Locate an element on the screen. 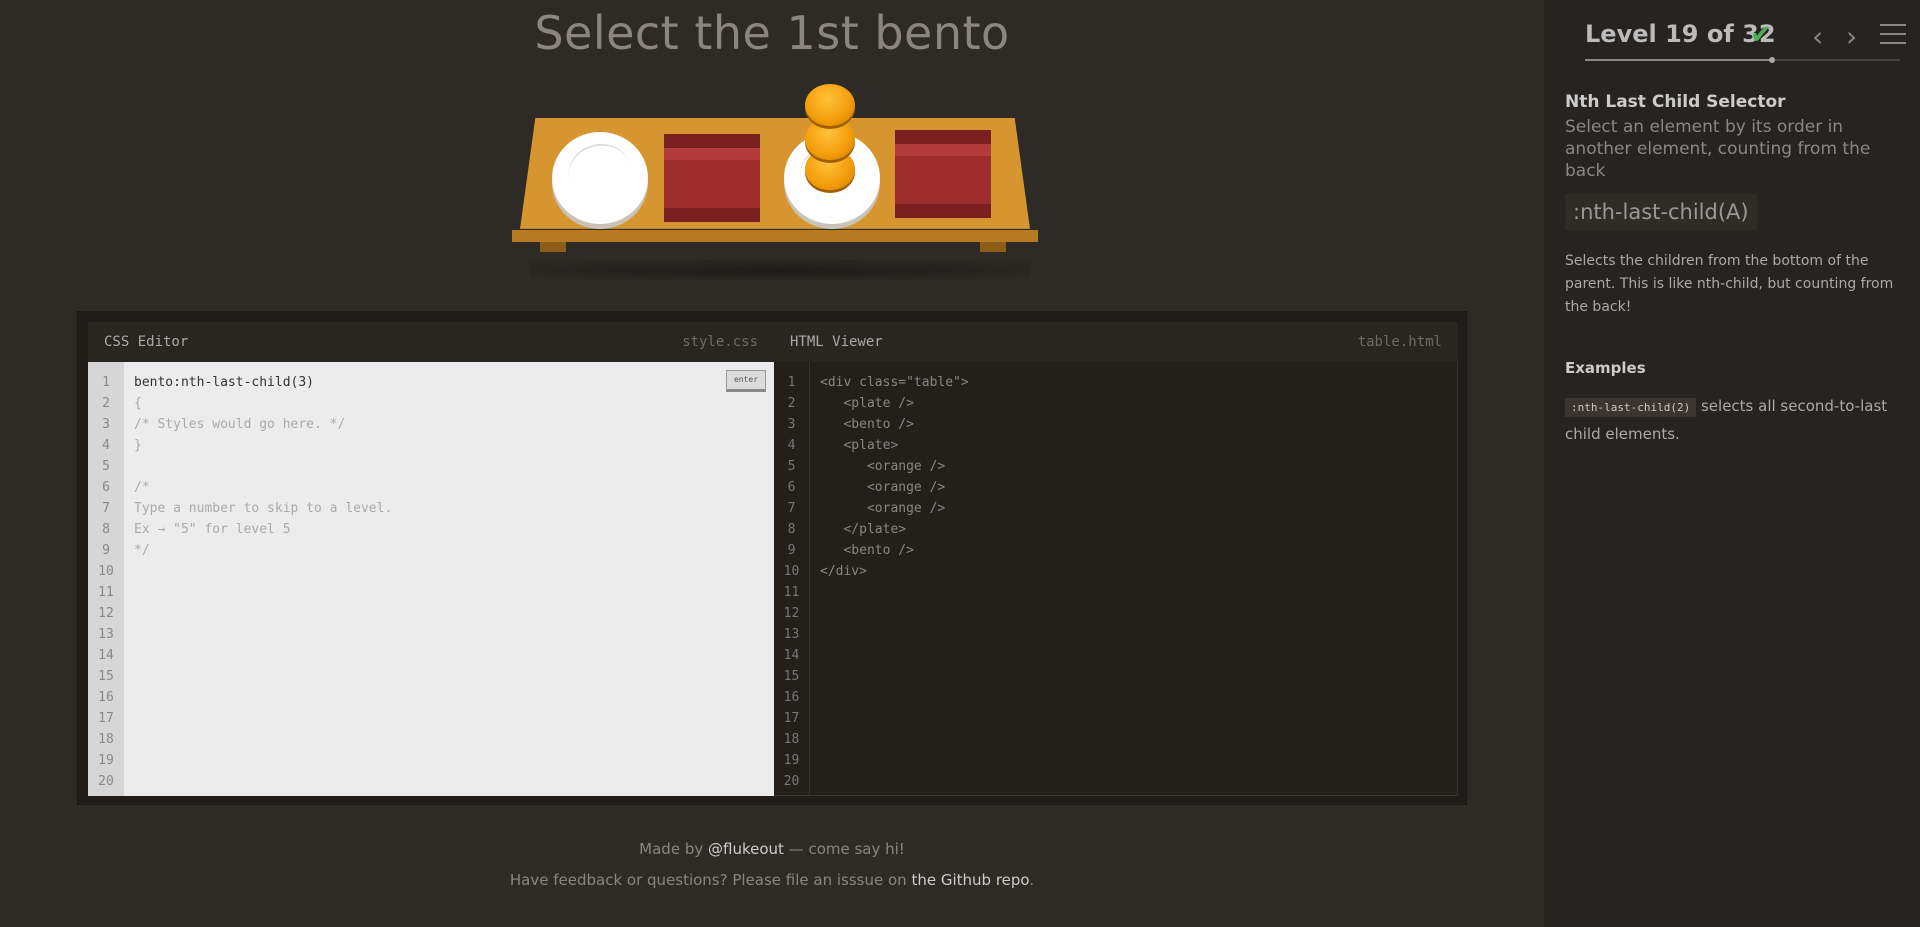  html-code-line: <div class="table"> is located at coordinates (894, 382).